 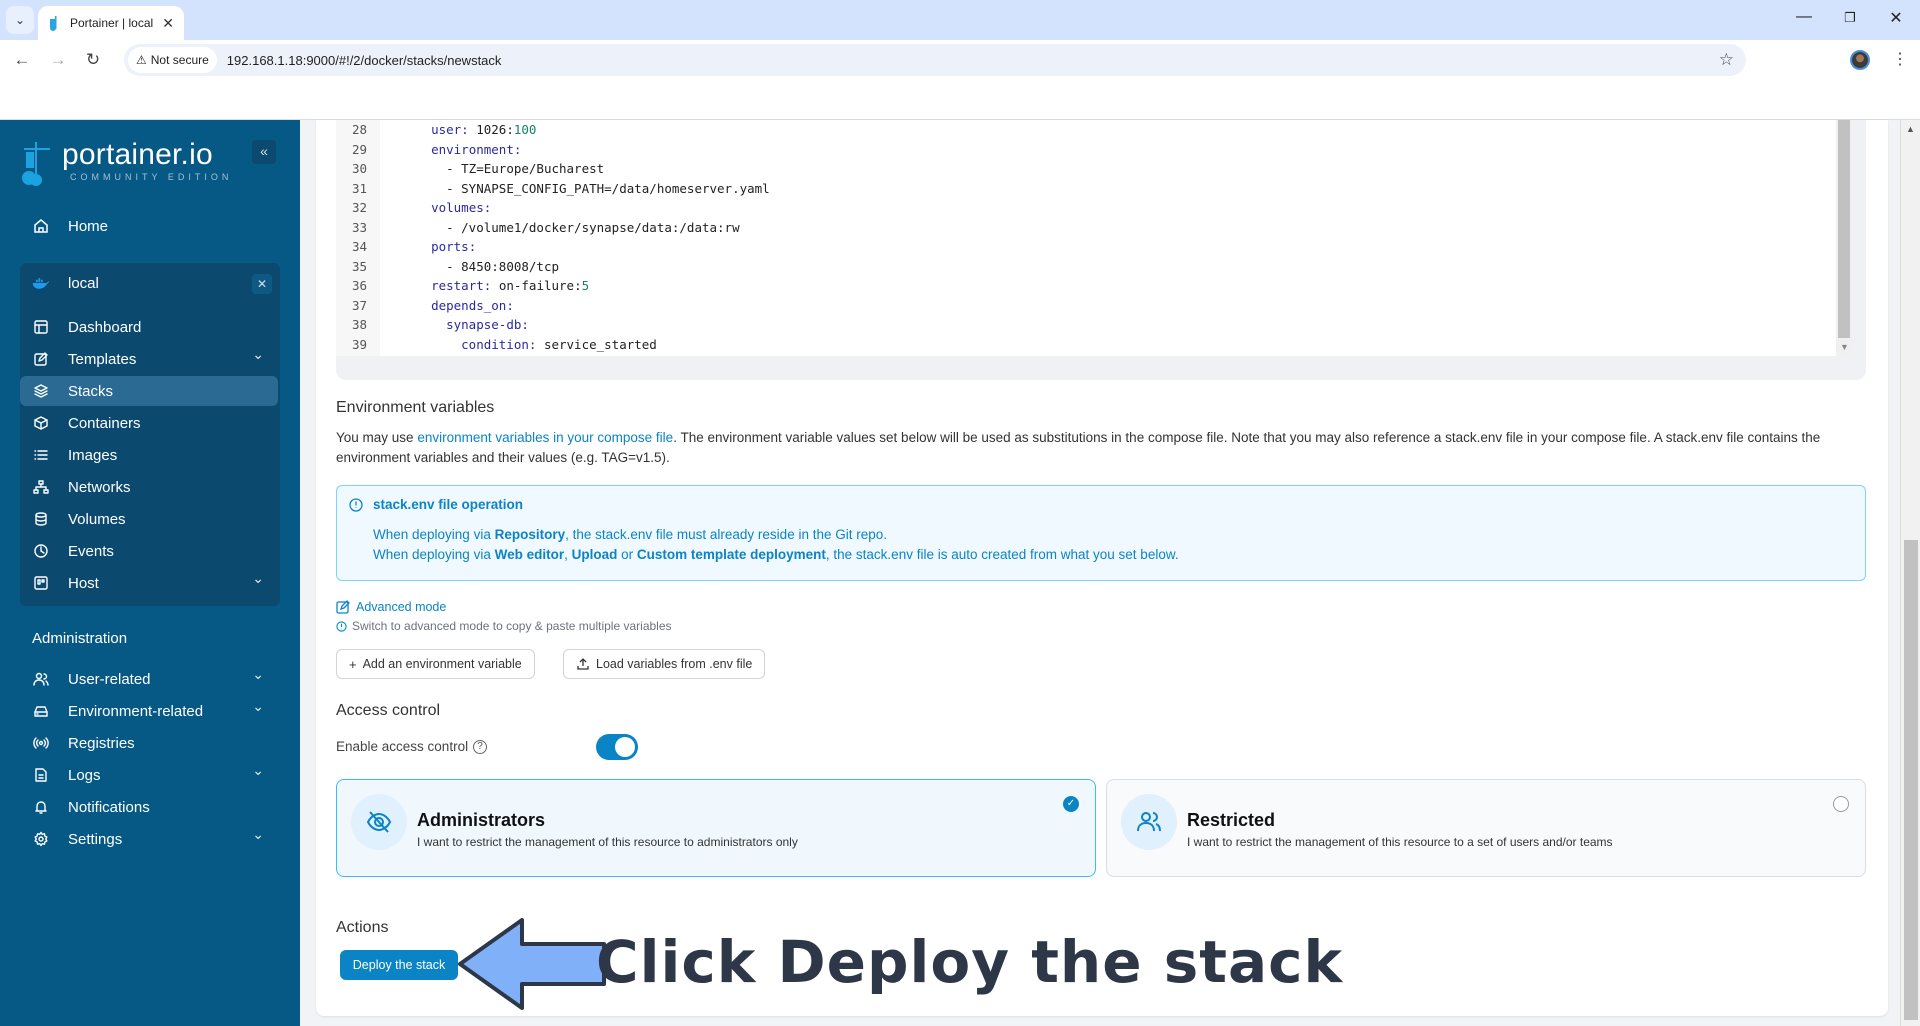 I want to click on file-icon, so click(x=41, y=775).